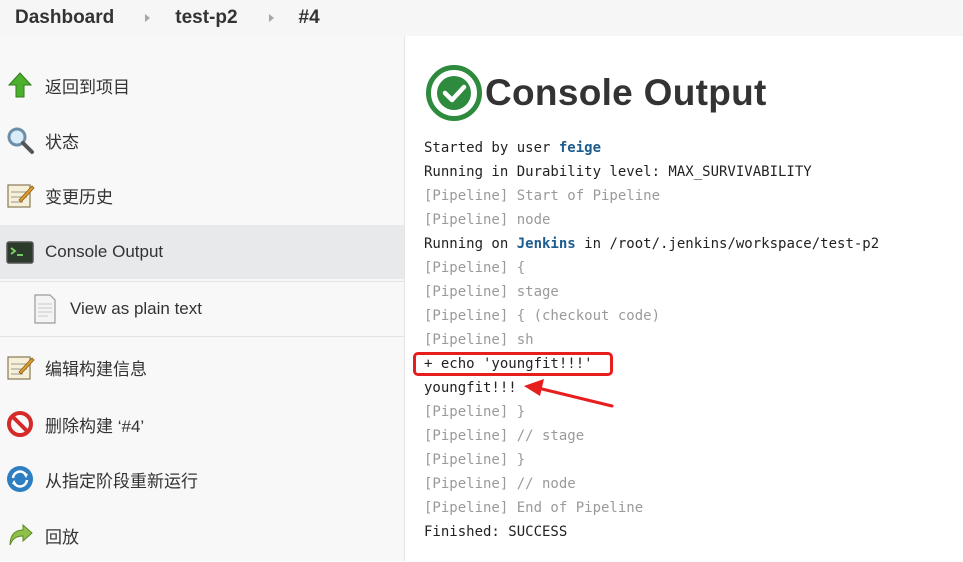 This screenshot has width=963, height=562. I want to click on document-icon, so click(45, 309).